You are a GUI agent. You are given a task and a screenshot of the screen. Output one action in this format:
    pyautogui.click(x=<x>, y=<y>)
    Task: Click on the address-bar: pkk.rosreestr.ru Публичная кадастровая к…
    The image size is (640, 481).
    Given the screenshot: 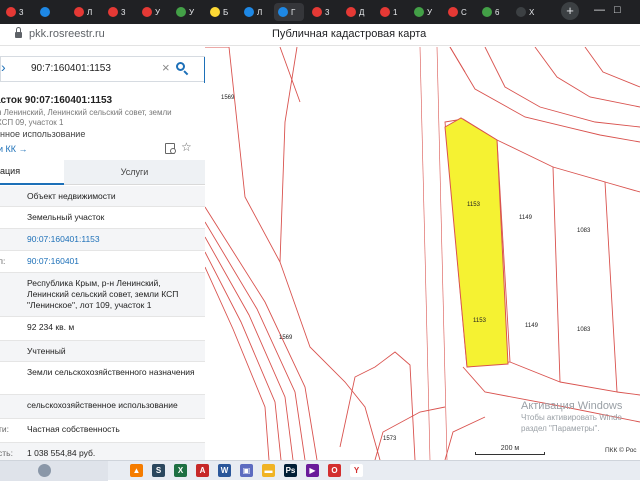 What is the action you would take?
    pyautogui.click(x=320, y=35)
    